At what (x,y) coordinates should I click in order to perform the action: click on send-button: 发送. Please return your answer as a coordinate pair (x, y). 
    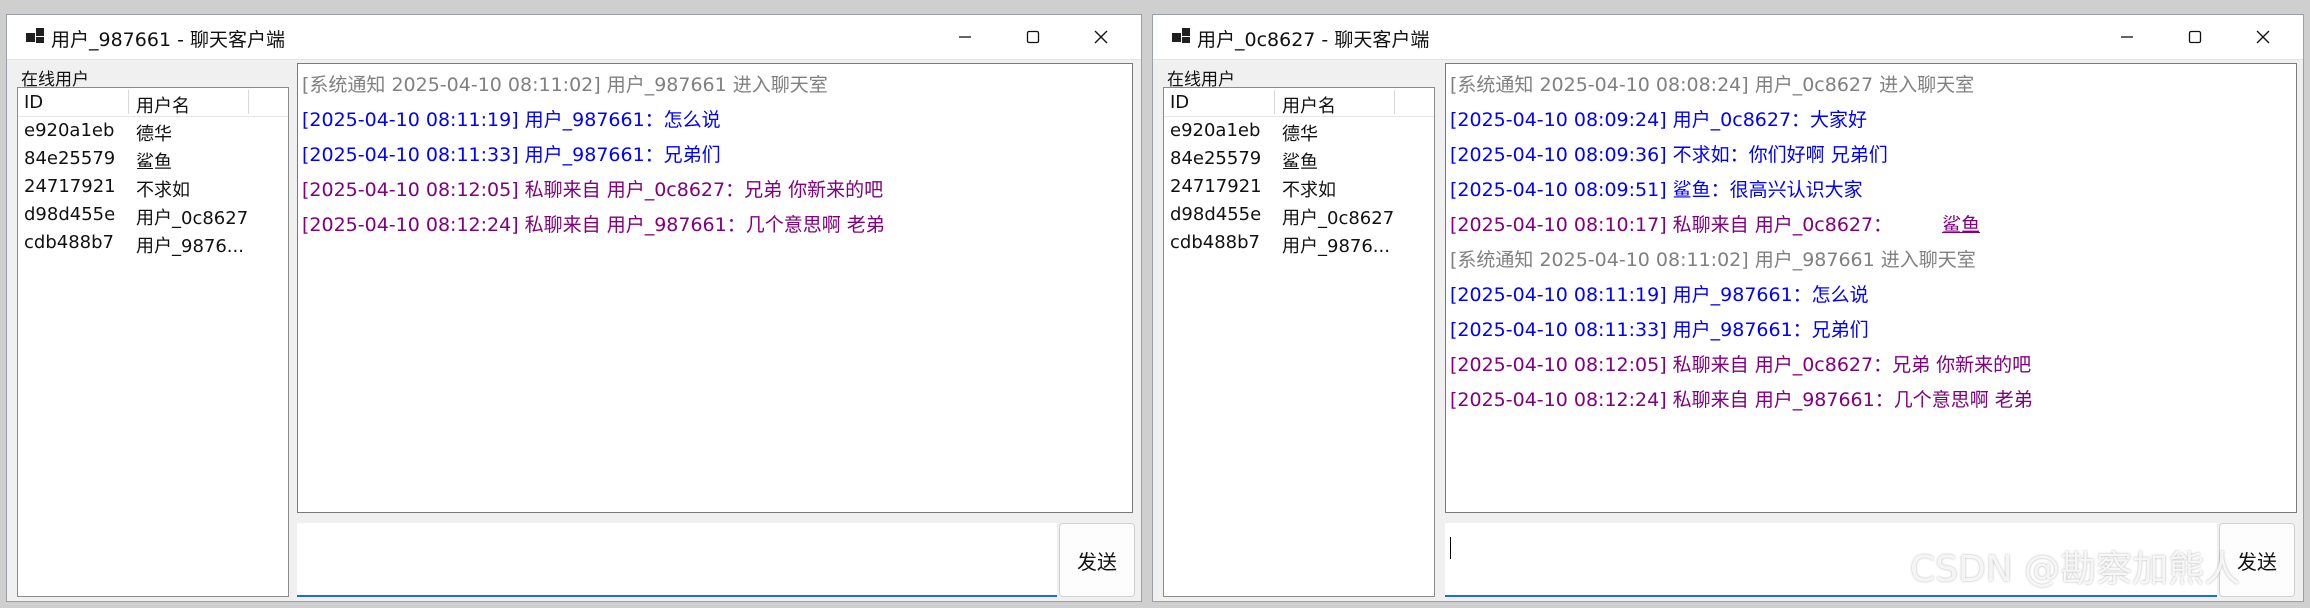
    Looking at the image, I should click on (1097, 560).